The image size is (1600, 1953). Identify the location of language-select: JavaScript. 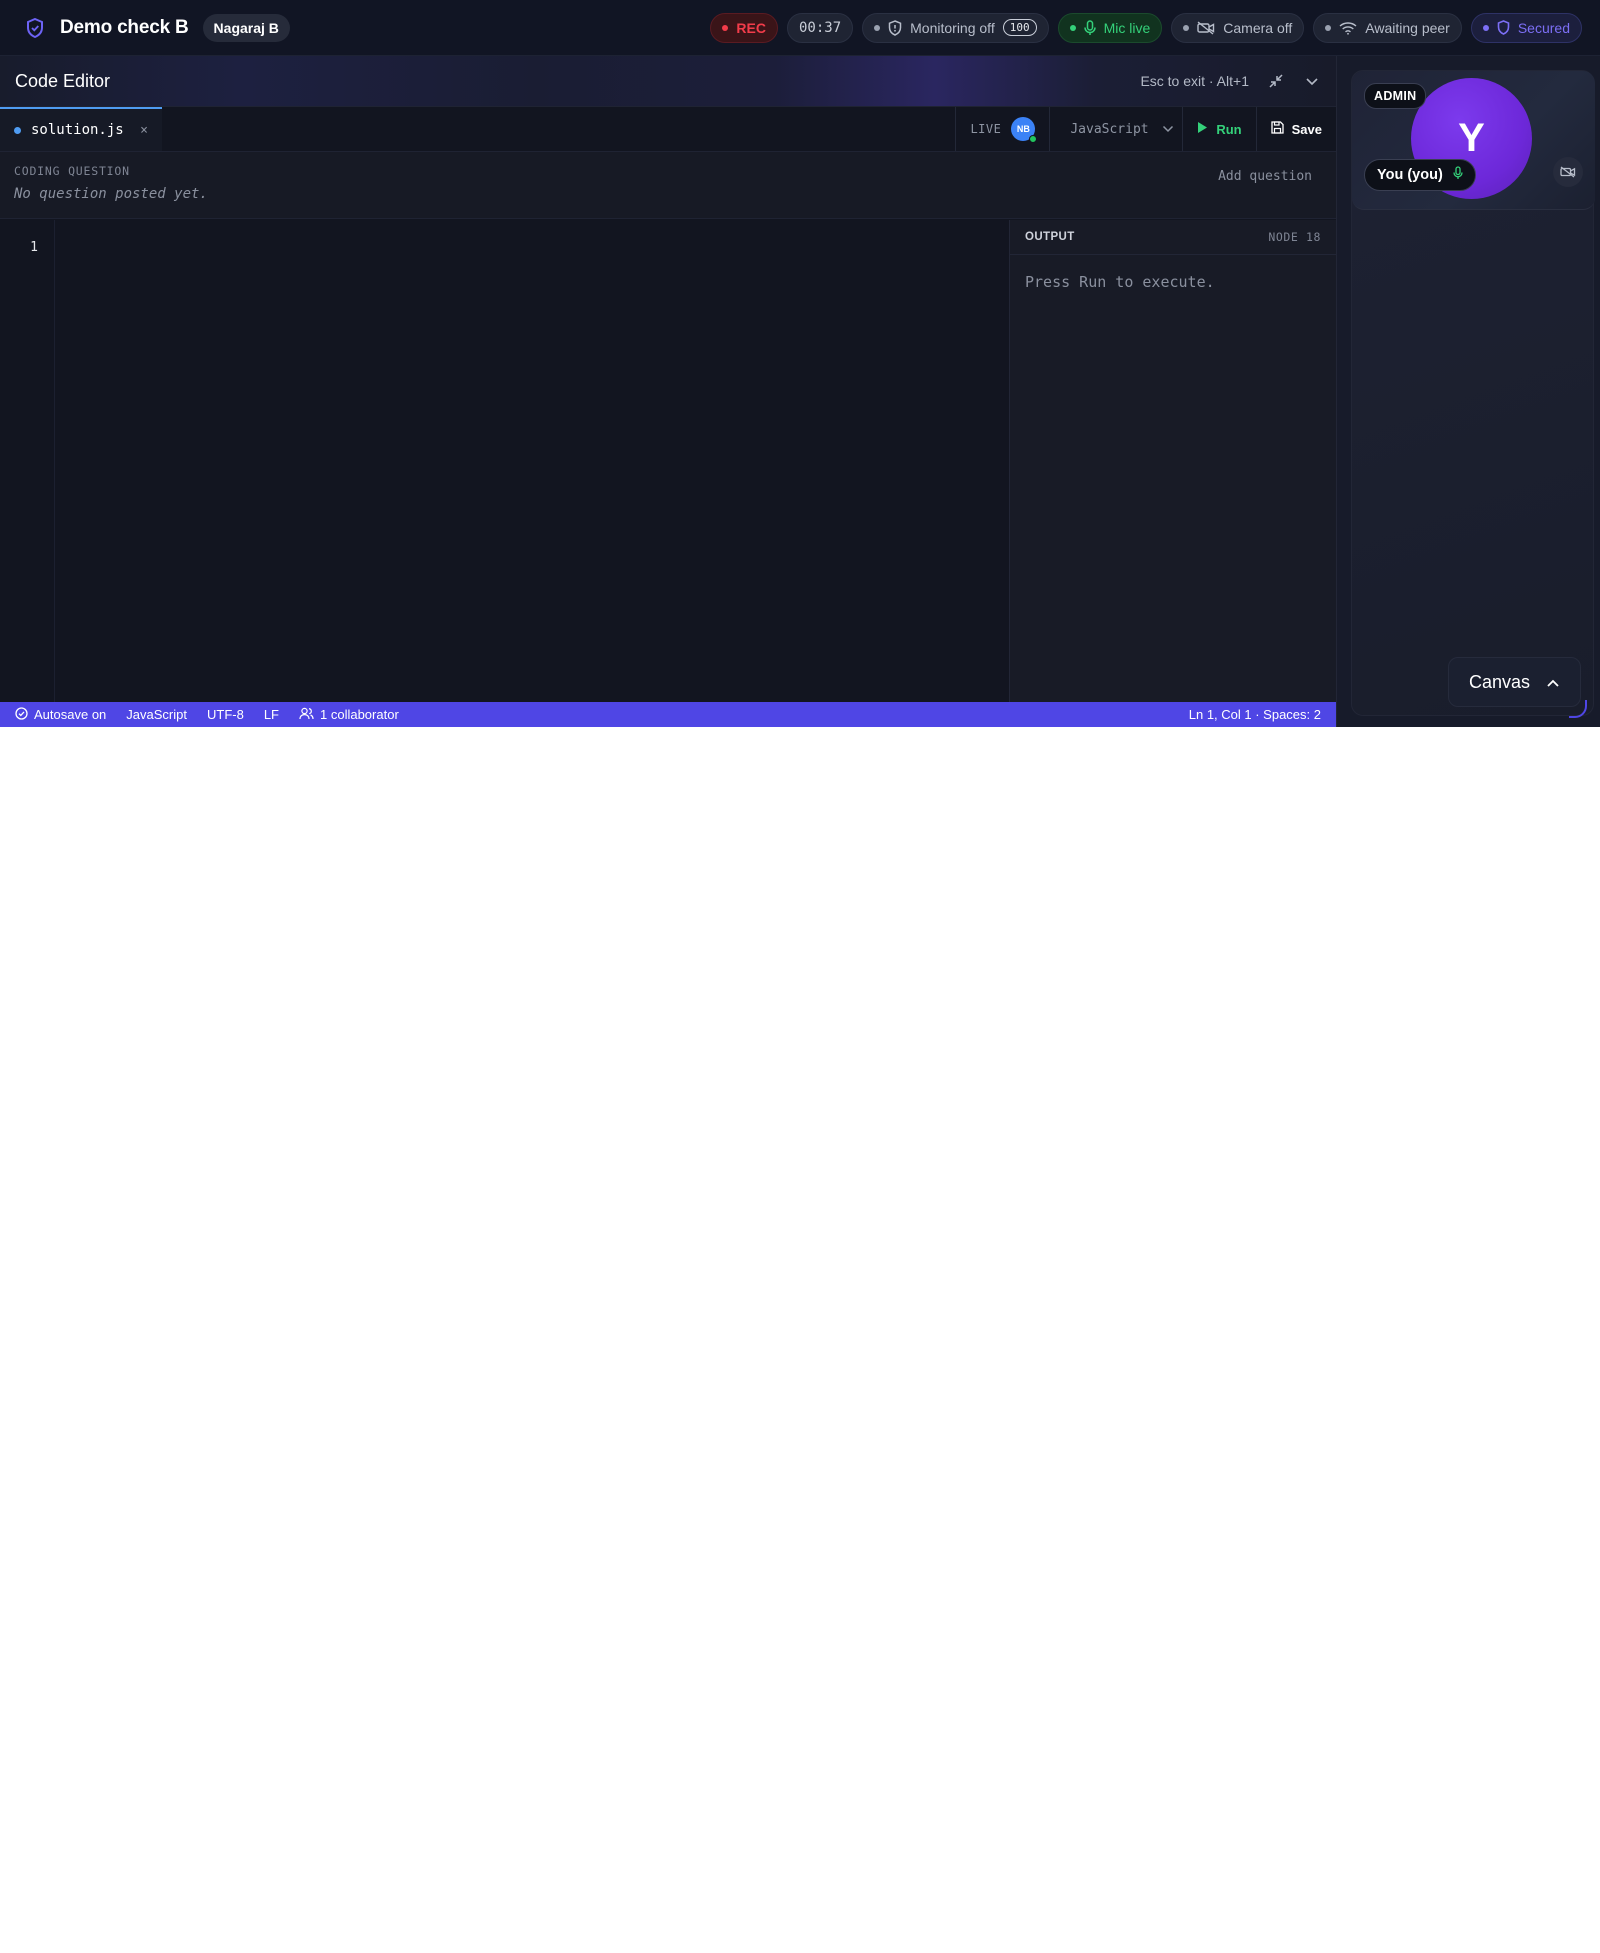
(1115, 129).